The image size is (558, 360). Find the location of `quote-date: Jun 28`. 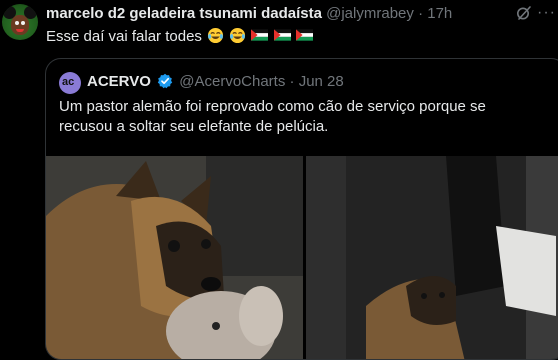

quote-date: Jun 28 is located at coordinates (321, 81).